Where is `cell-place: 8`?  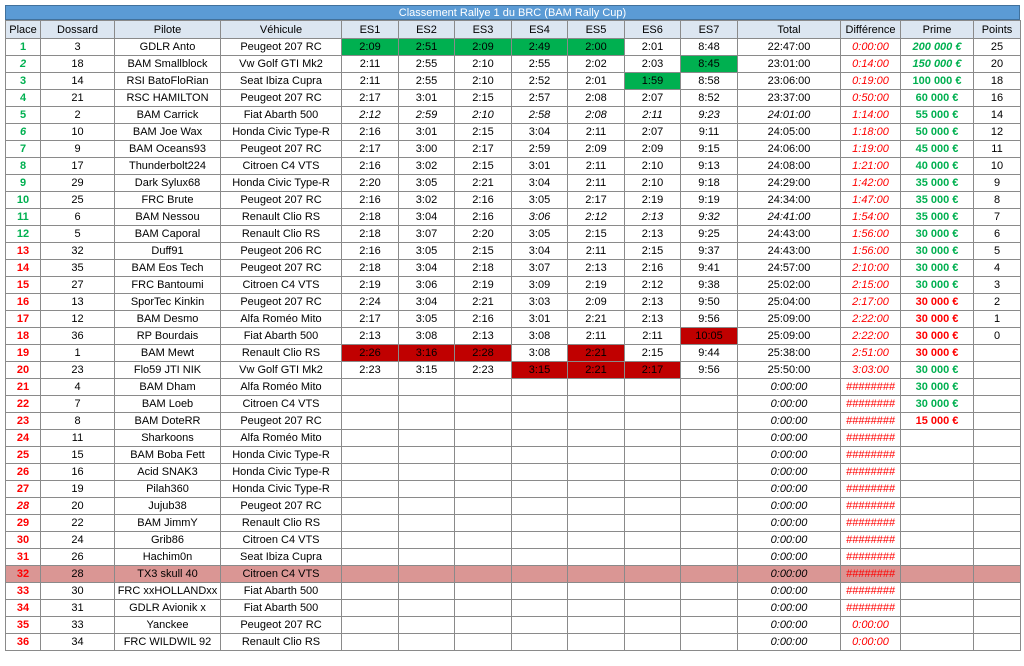
cell-place: 8 is located at coordinates (23, 166).